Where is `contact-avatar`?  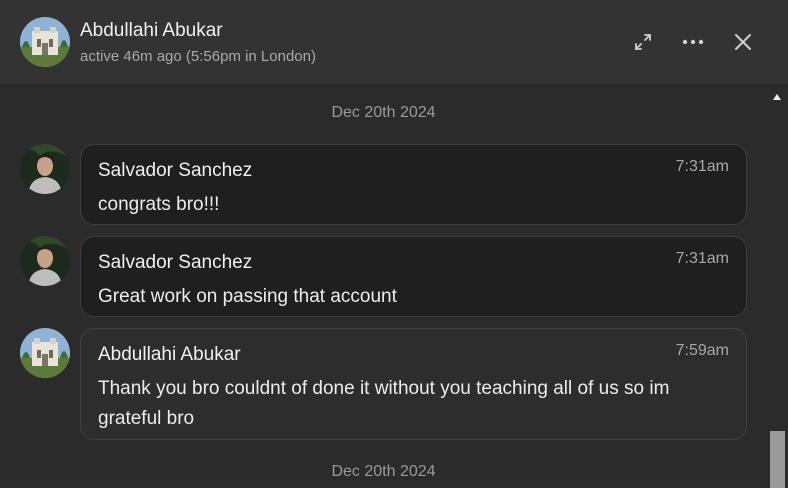
contact-avatar is located at coordinates (45, 42).